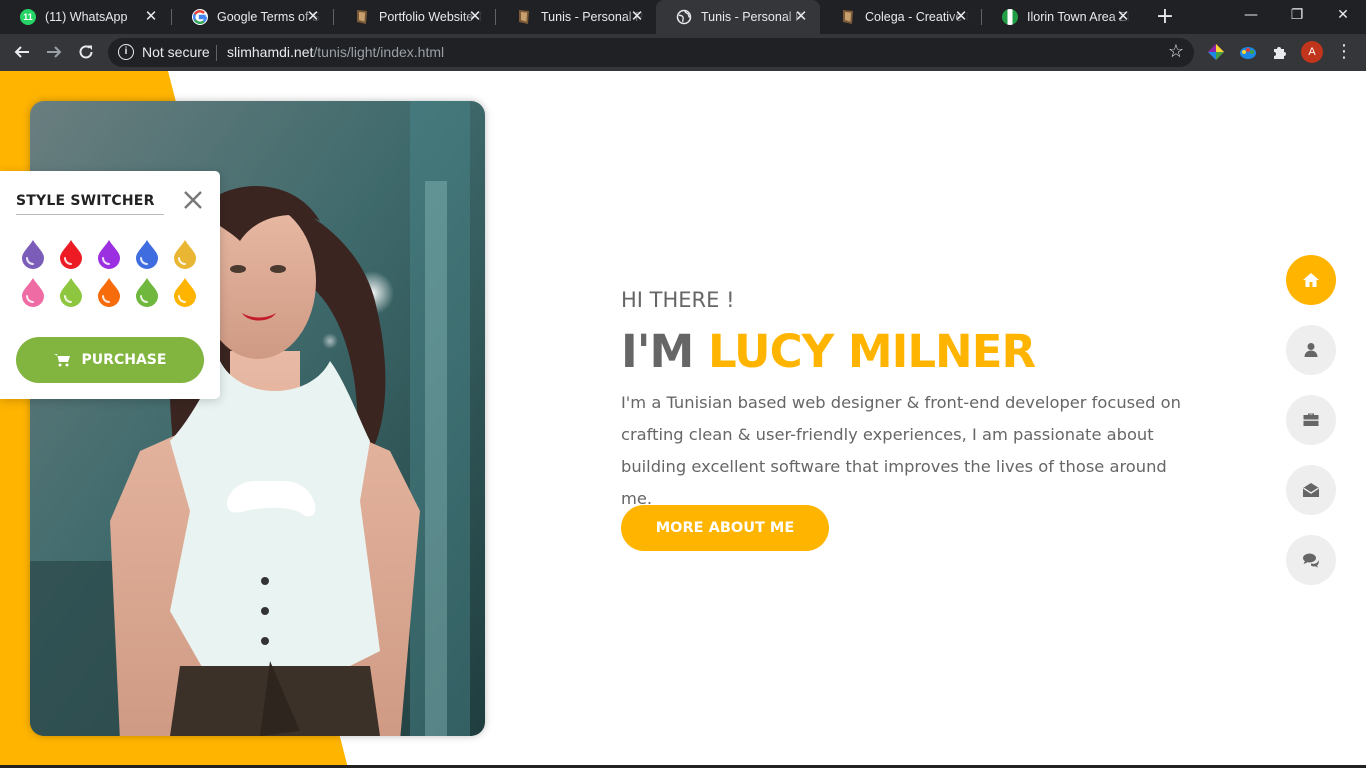 The width and height of the screenshot is (1366, 768). Describe the element at coordinates (753, 17) in the screenshot. I see `tab-title: Tunis - Personal Po` at that location.